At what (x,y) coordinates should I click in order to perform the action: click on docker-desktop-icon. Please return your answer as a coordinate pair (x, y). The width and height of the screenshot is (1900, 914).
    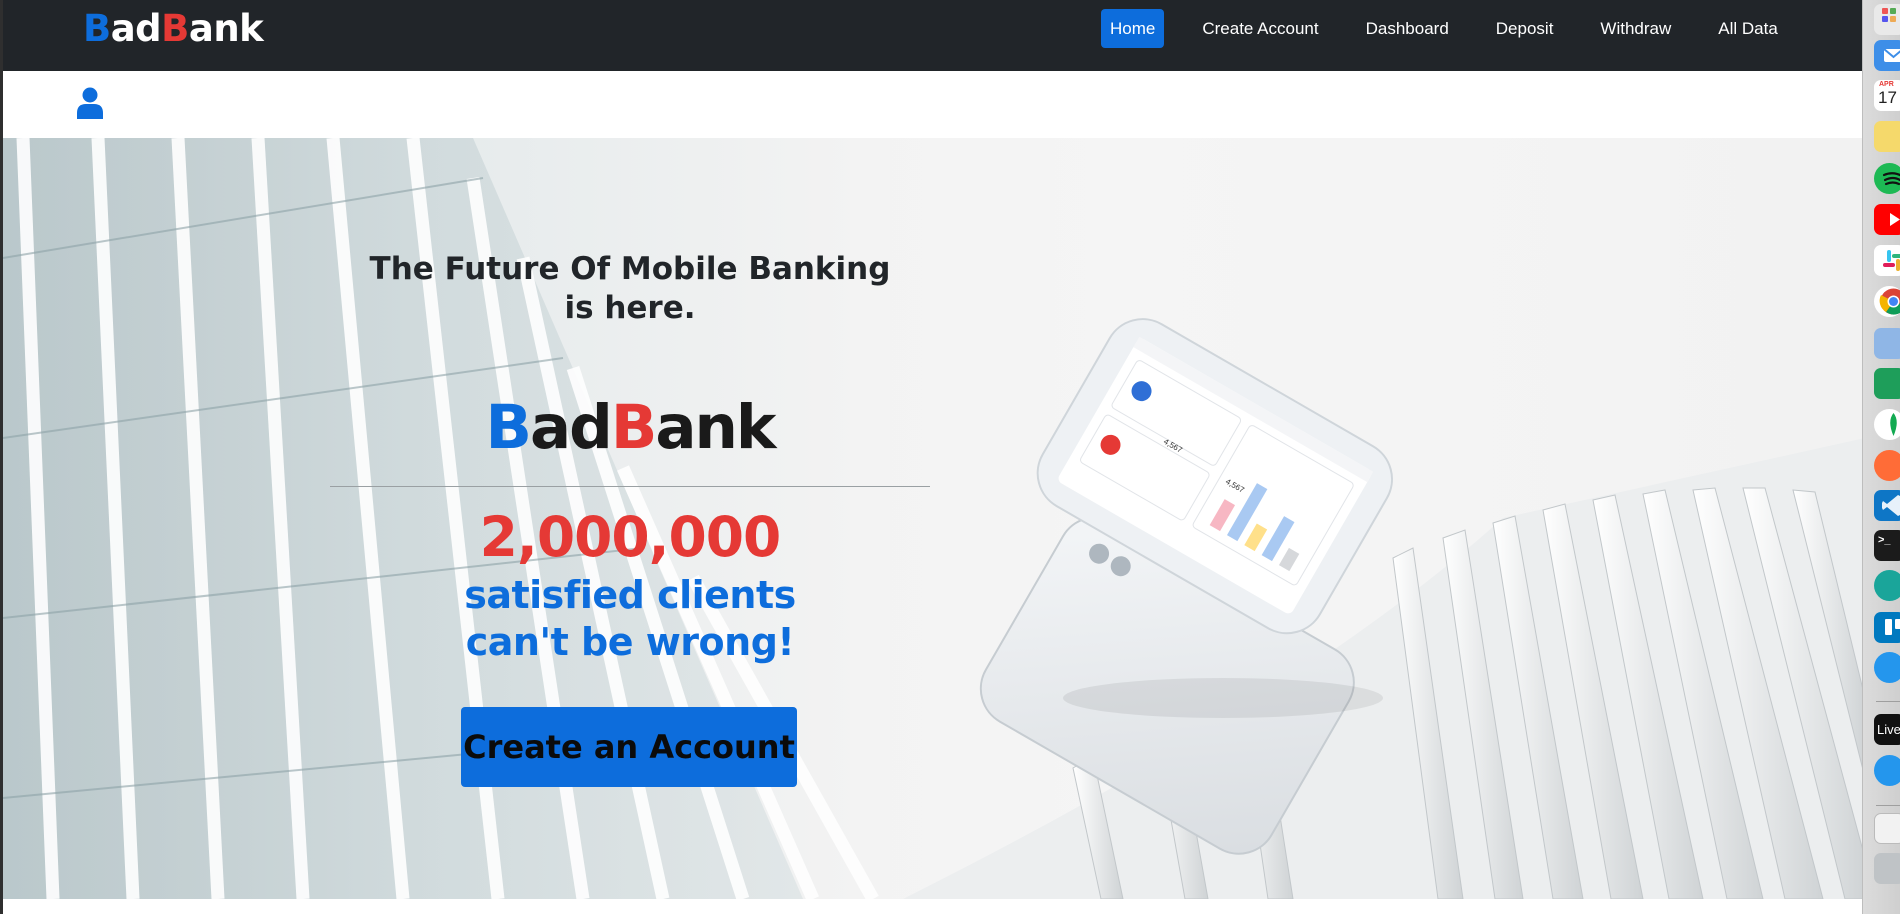
    Looking at the image, I should click on (1887, 770).